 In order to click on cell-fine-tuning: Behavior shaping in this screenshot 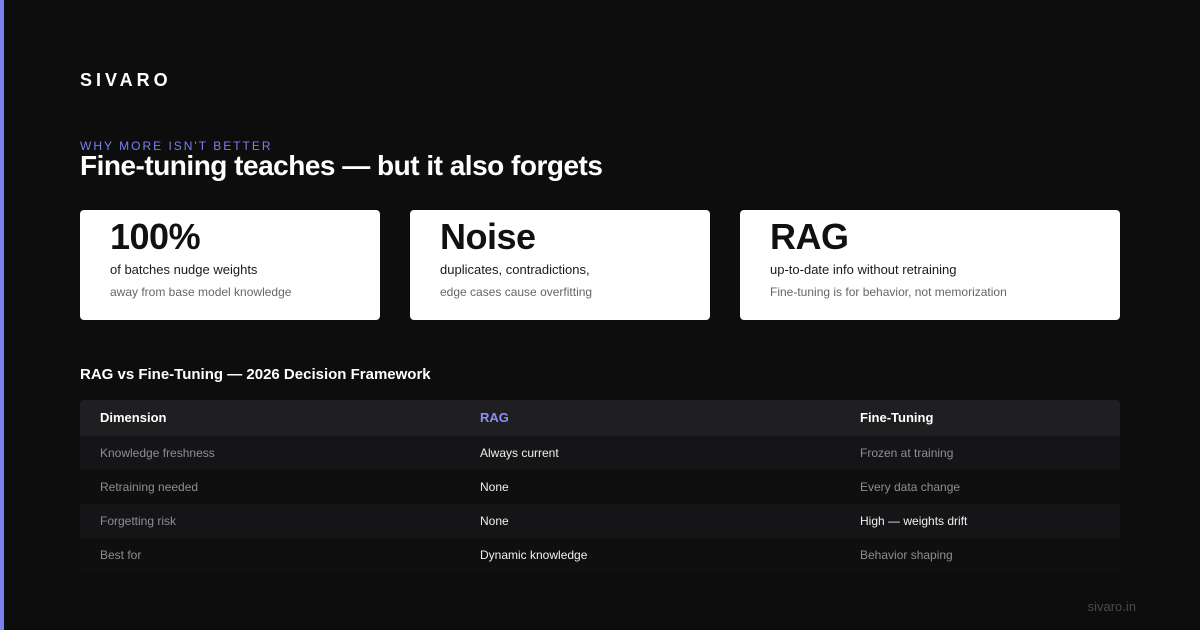, I will do `click(906, 555)`.